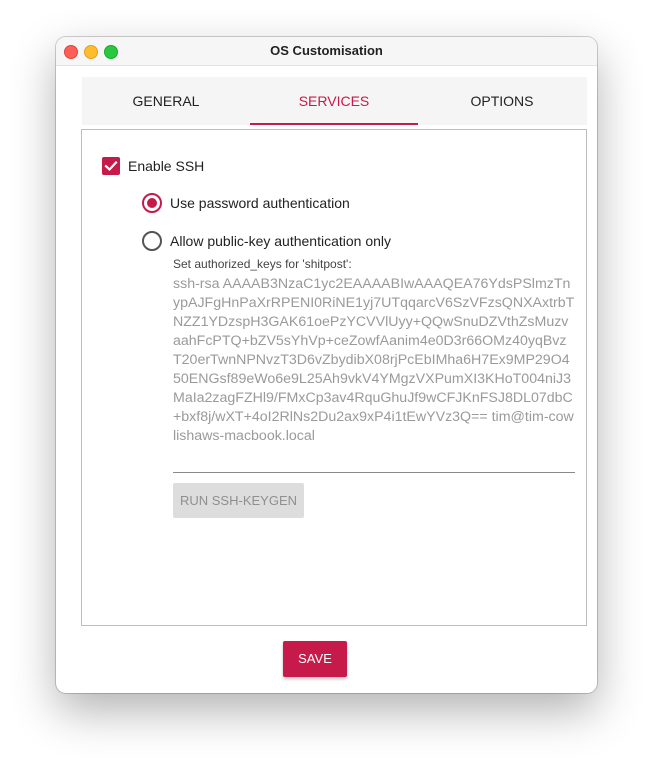  I want to click on active-tab-indicator, so click(334, 124).